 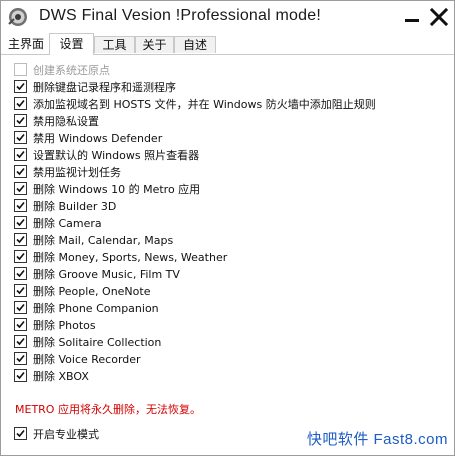 I want to click on minimize-button, so click(x=413, y=17).